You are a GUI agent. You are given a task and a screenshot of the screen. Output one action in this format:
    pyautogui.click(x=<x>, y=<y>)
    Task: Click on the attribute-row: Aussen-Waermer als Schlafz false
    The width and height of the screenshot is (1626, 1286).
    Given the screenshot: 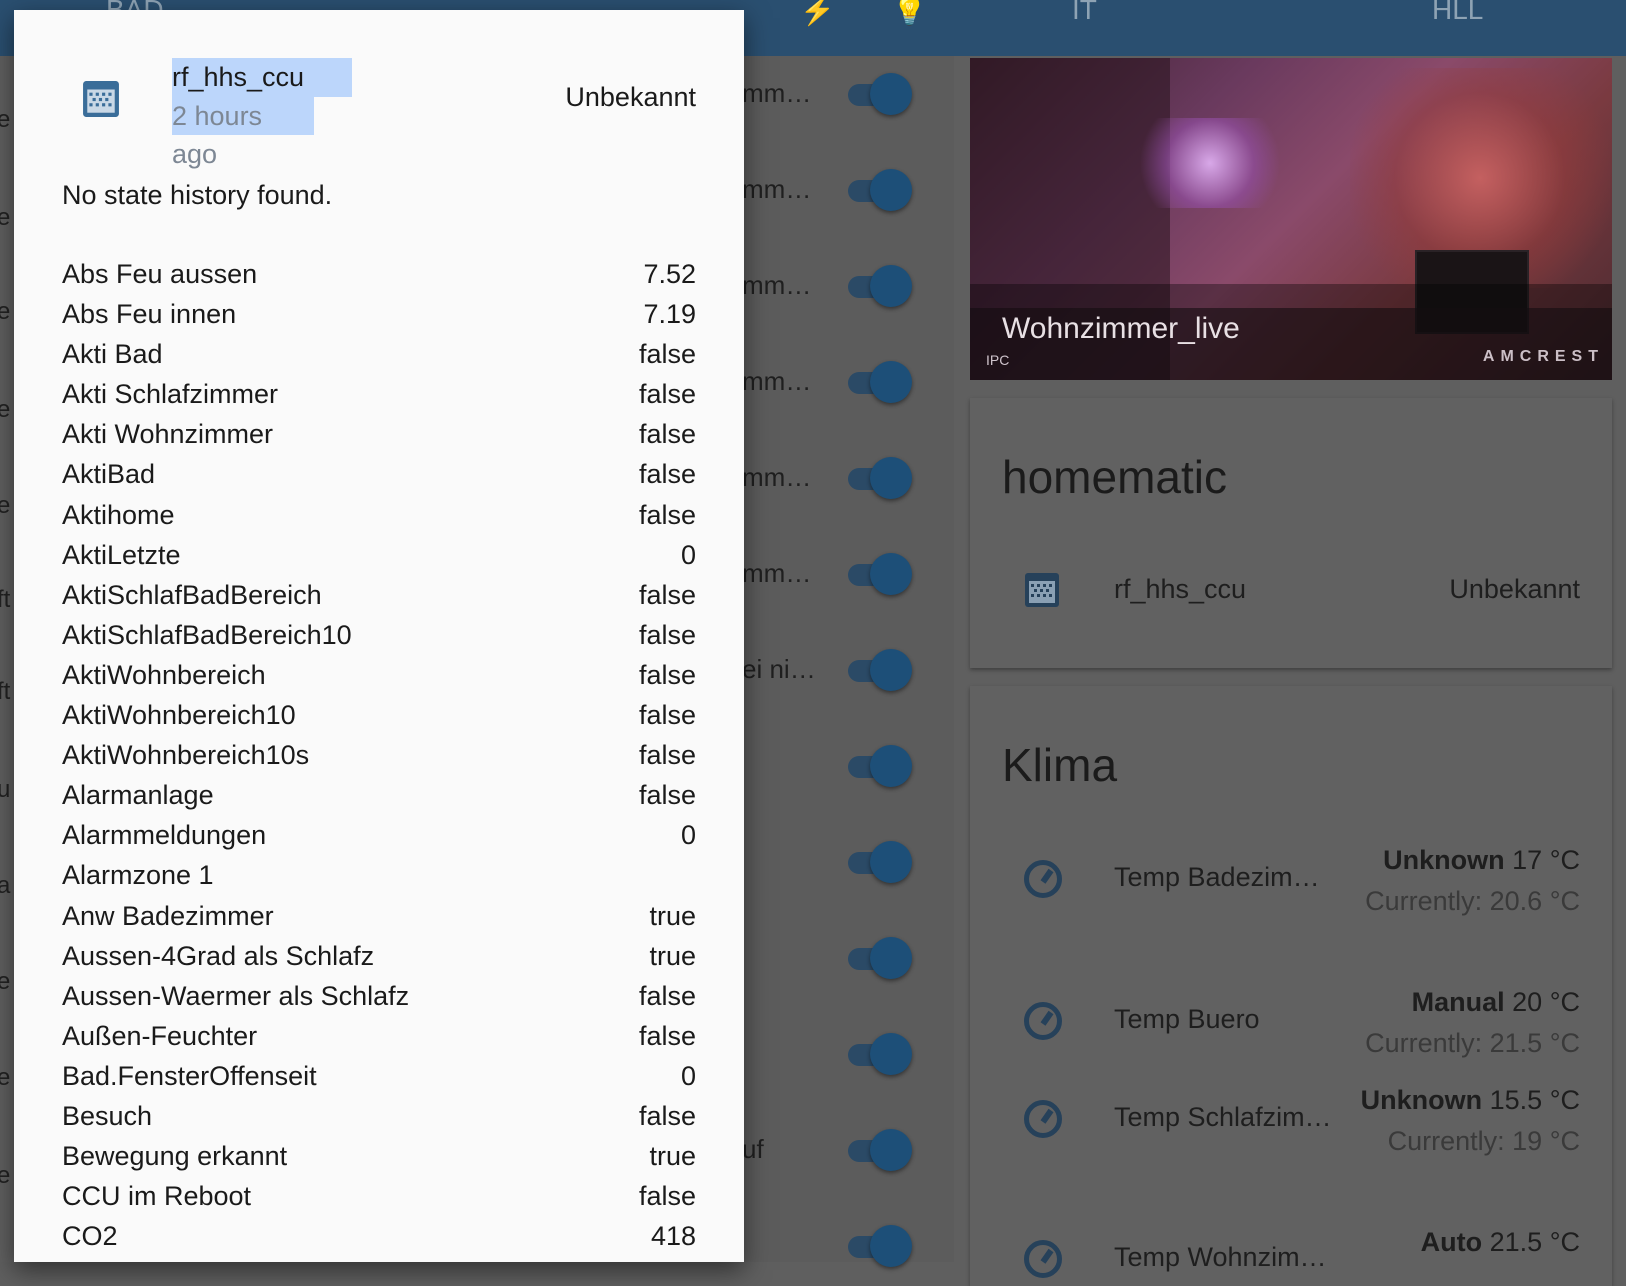 What is the action you would take?
    pyautogui.click(x=379, y=997)
    